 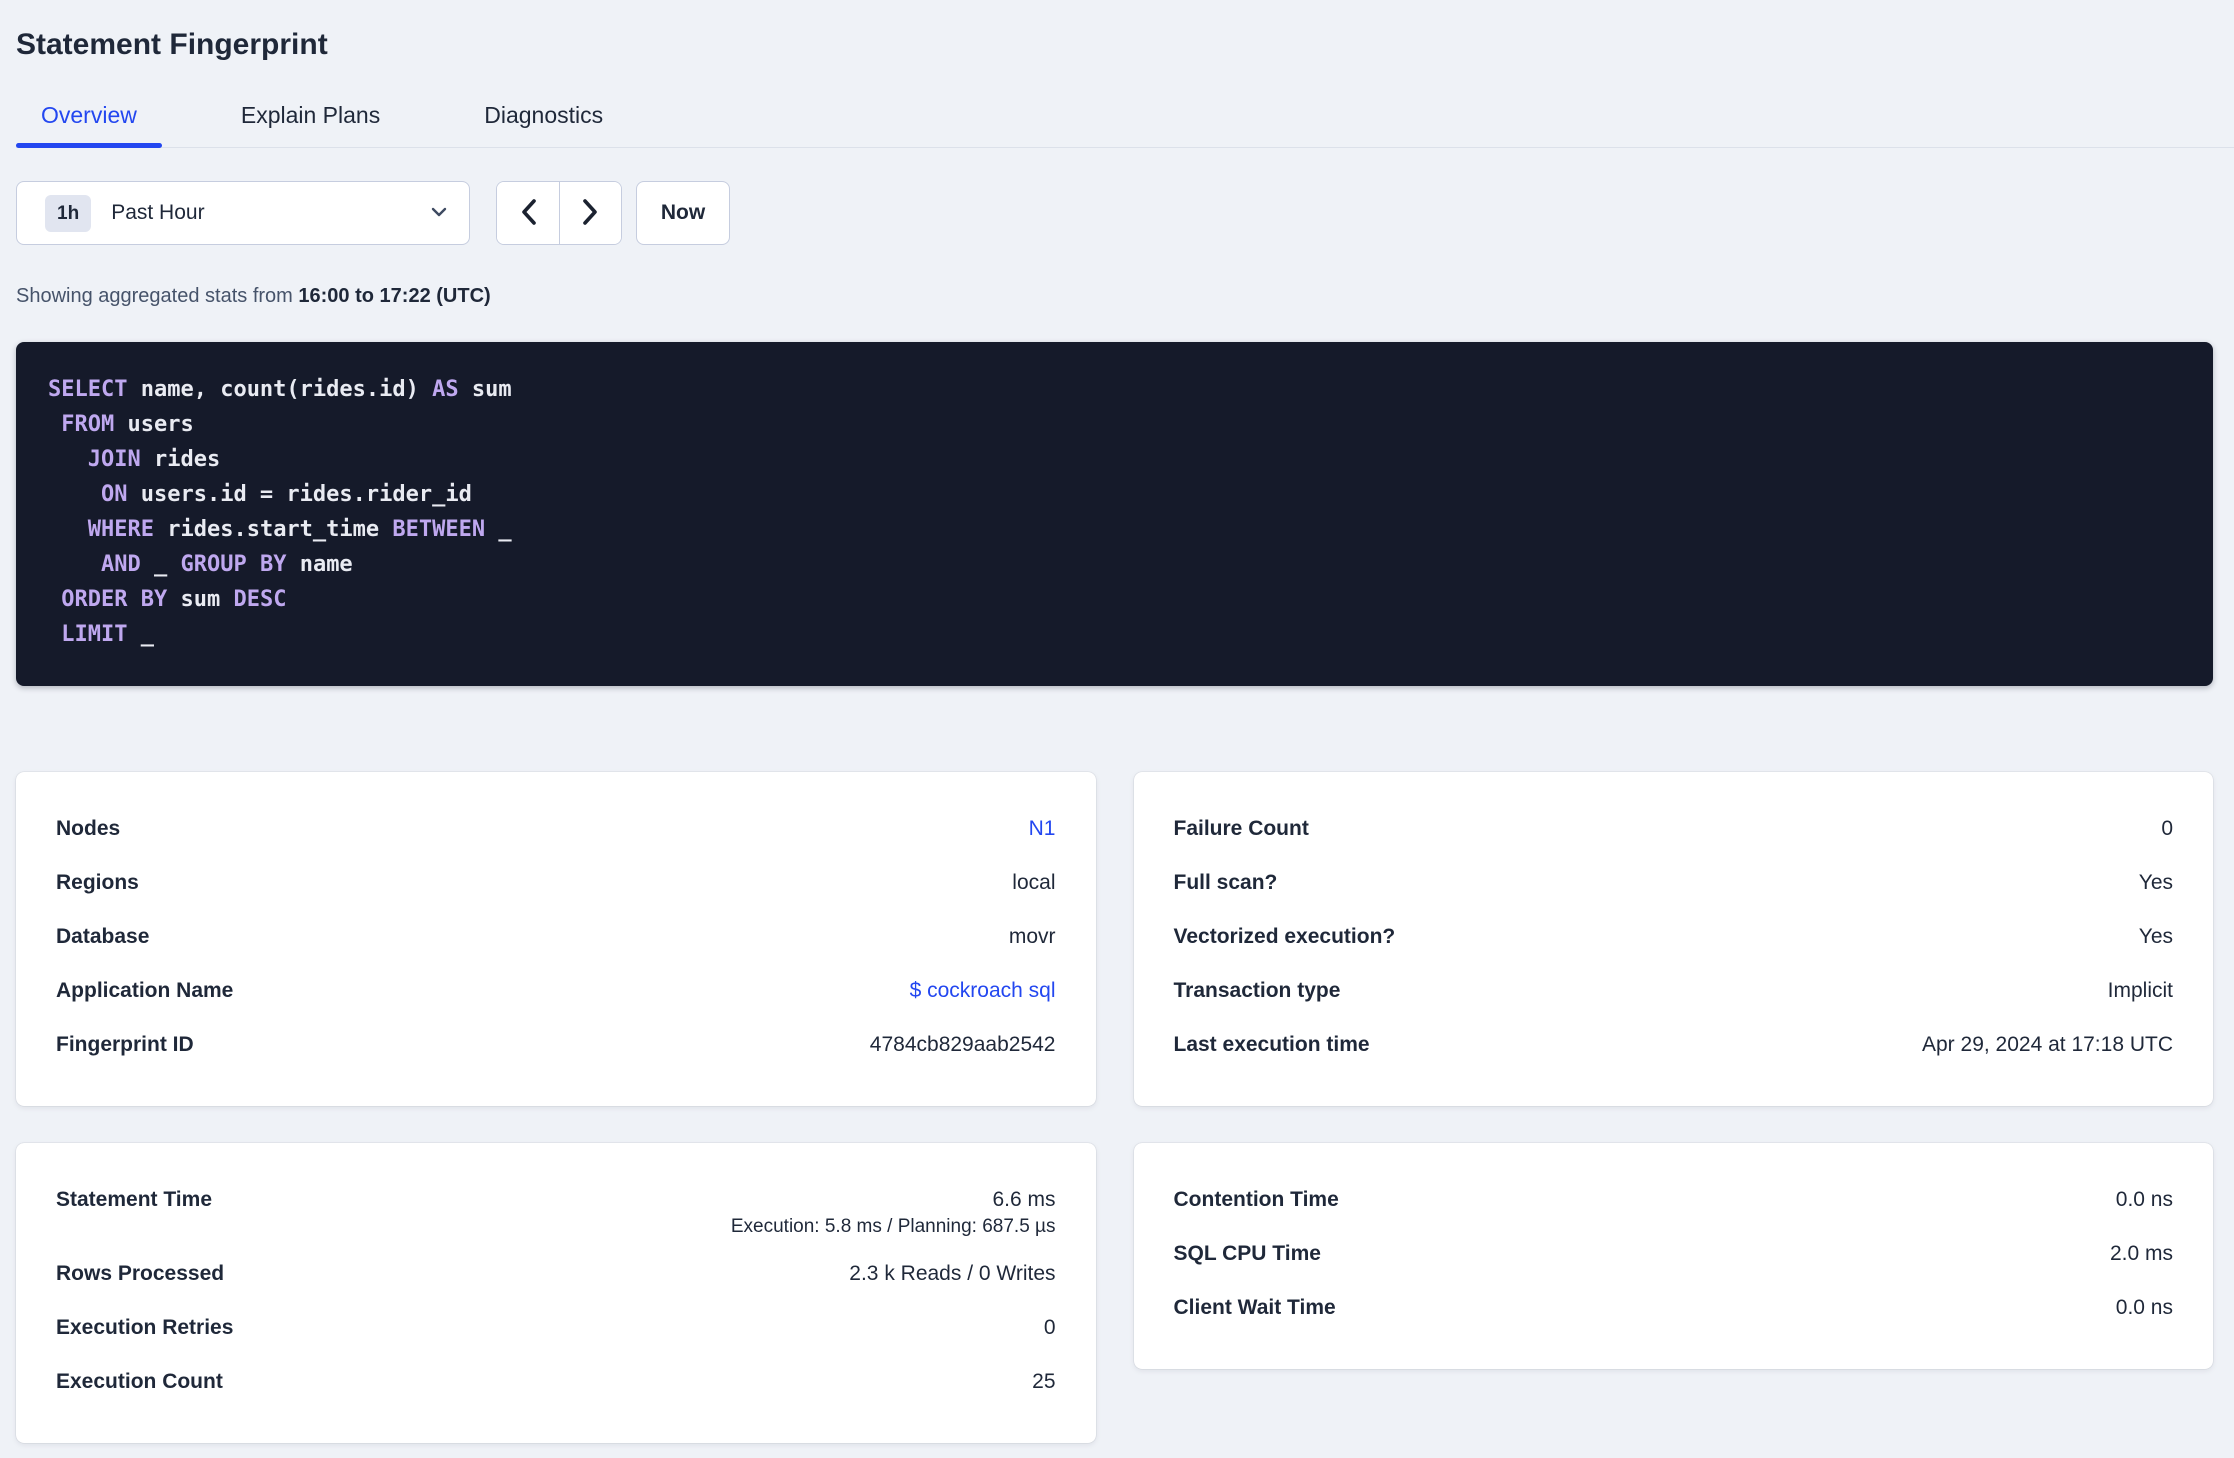 What do you see at coordinates (893, 1226) in the screenshot?
I see `row-subvalue: Execution: 5.8 ms / Planning: 687.5 µs` at bounding box center [893, 1226].